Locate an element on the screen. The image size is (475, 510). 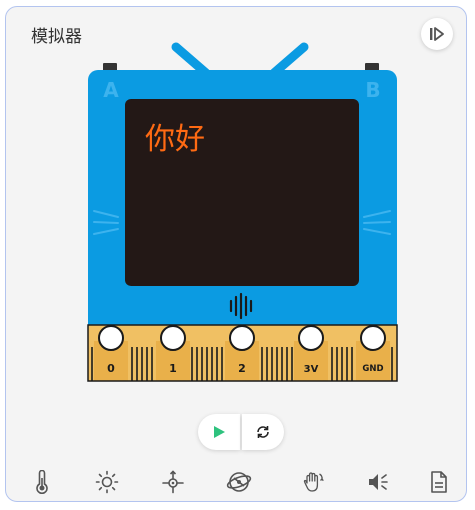
pin-2: 2 is located at coordinates (242, 353).